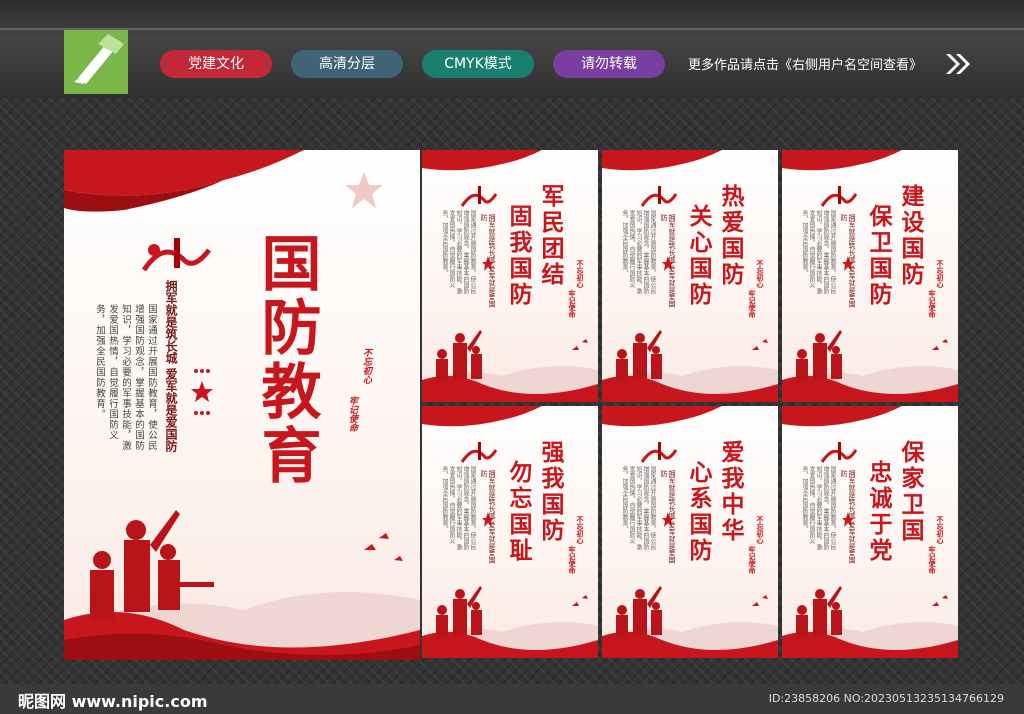  Describe the element at coordinates (286, 360) in the screenshot. I see `main-title: 国防教育` at that location.